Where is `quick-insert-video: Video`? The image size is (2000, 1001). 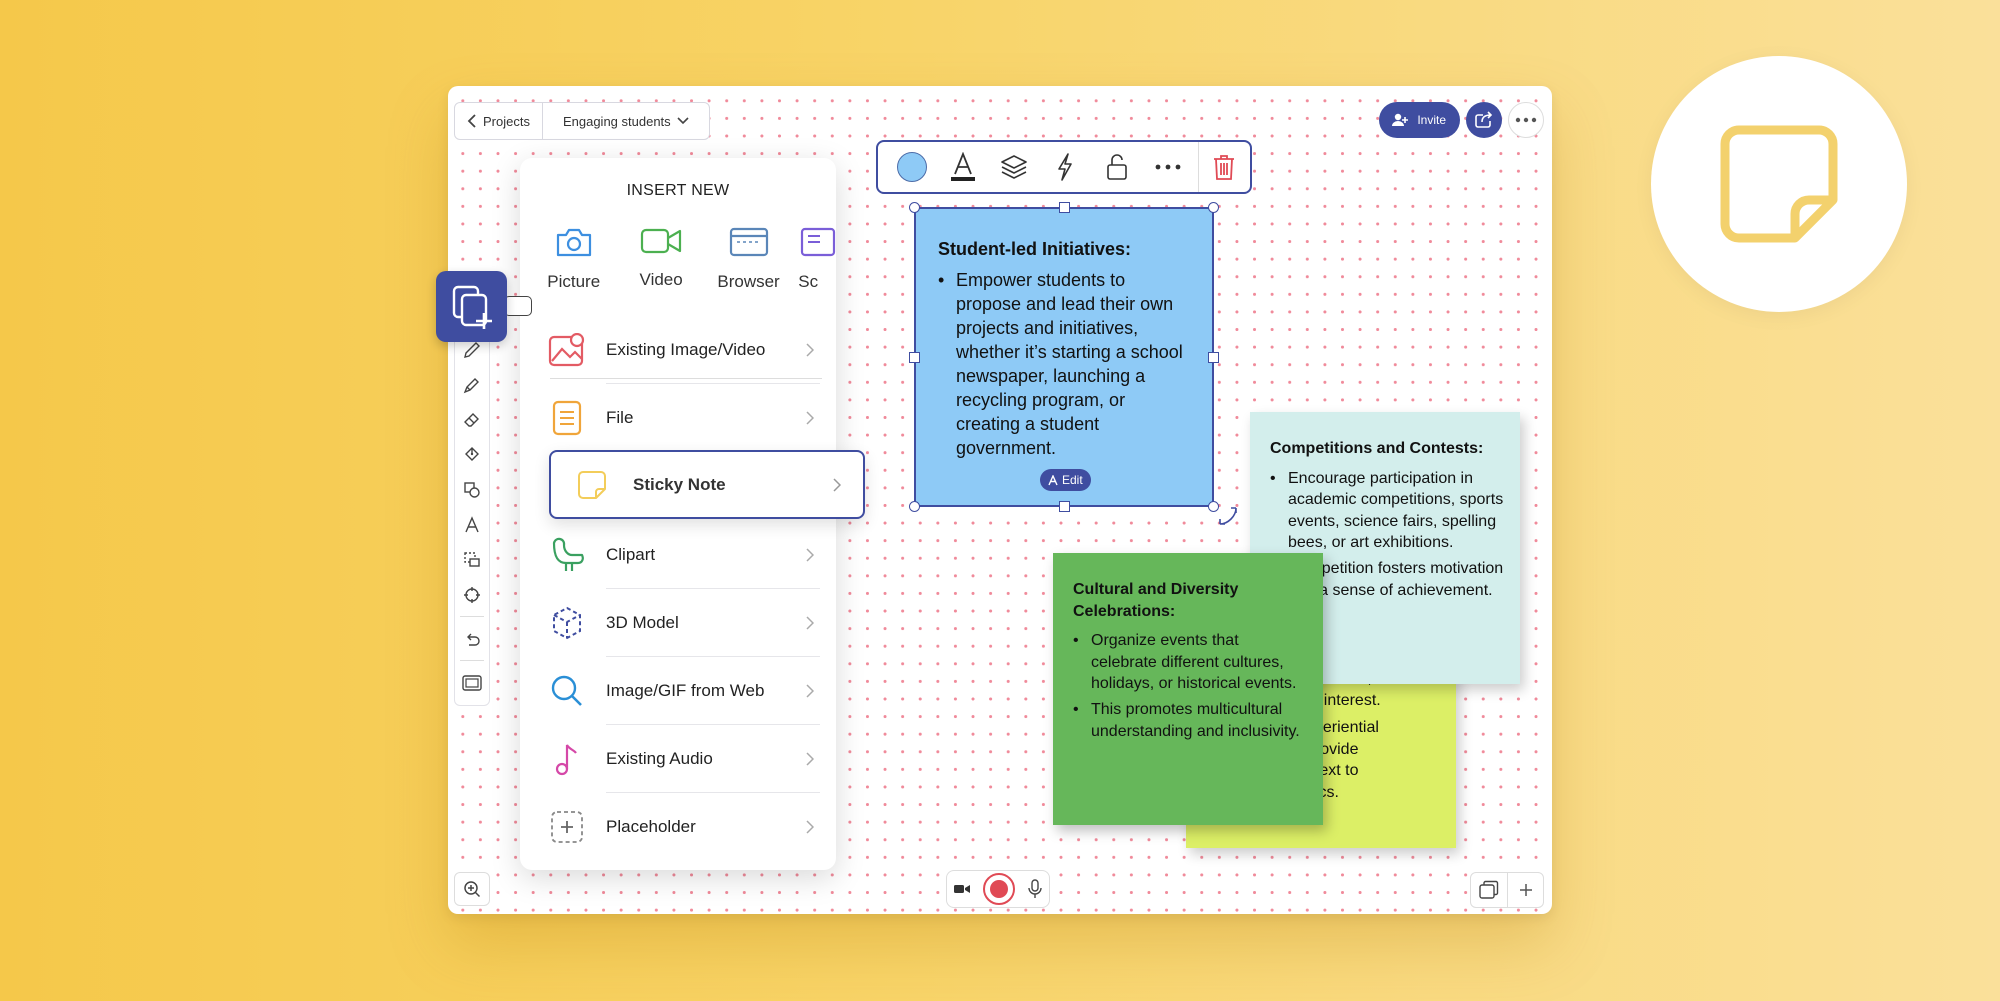
quick-insert-video: Video is located at coordinates (660, 259).